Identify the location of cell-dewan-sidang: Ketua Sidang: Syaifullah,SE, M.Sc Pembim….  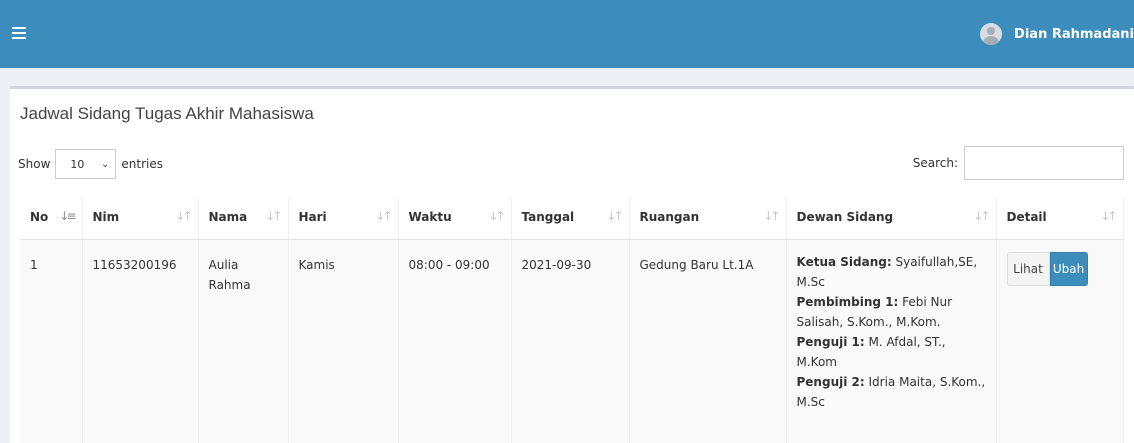
(891, 341).